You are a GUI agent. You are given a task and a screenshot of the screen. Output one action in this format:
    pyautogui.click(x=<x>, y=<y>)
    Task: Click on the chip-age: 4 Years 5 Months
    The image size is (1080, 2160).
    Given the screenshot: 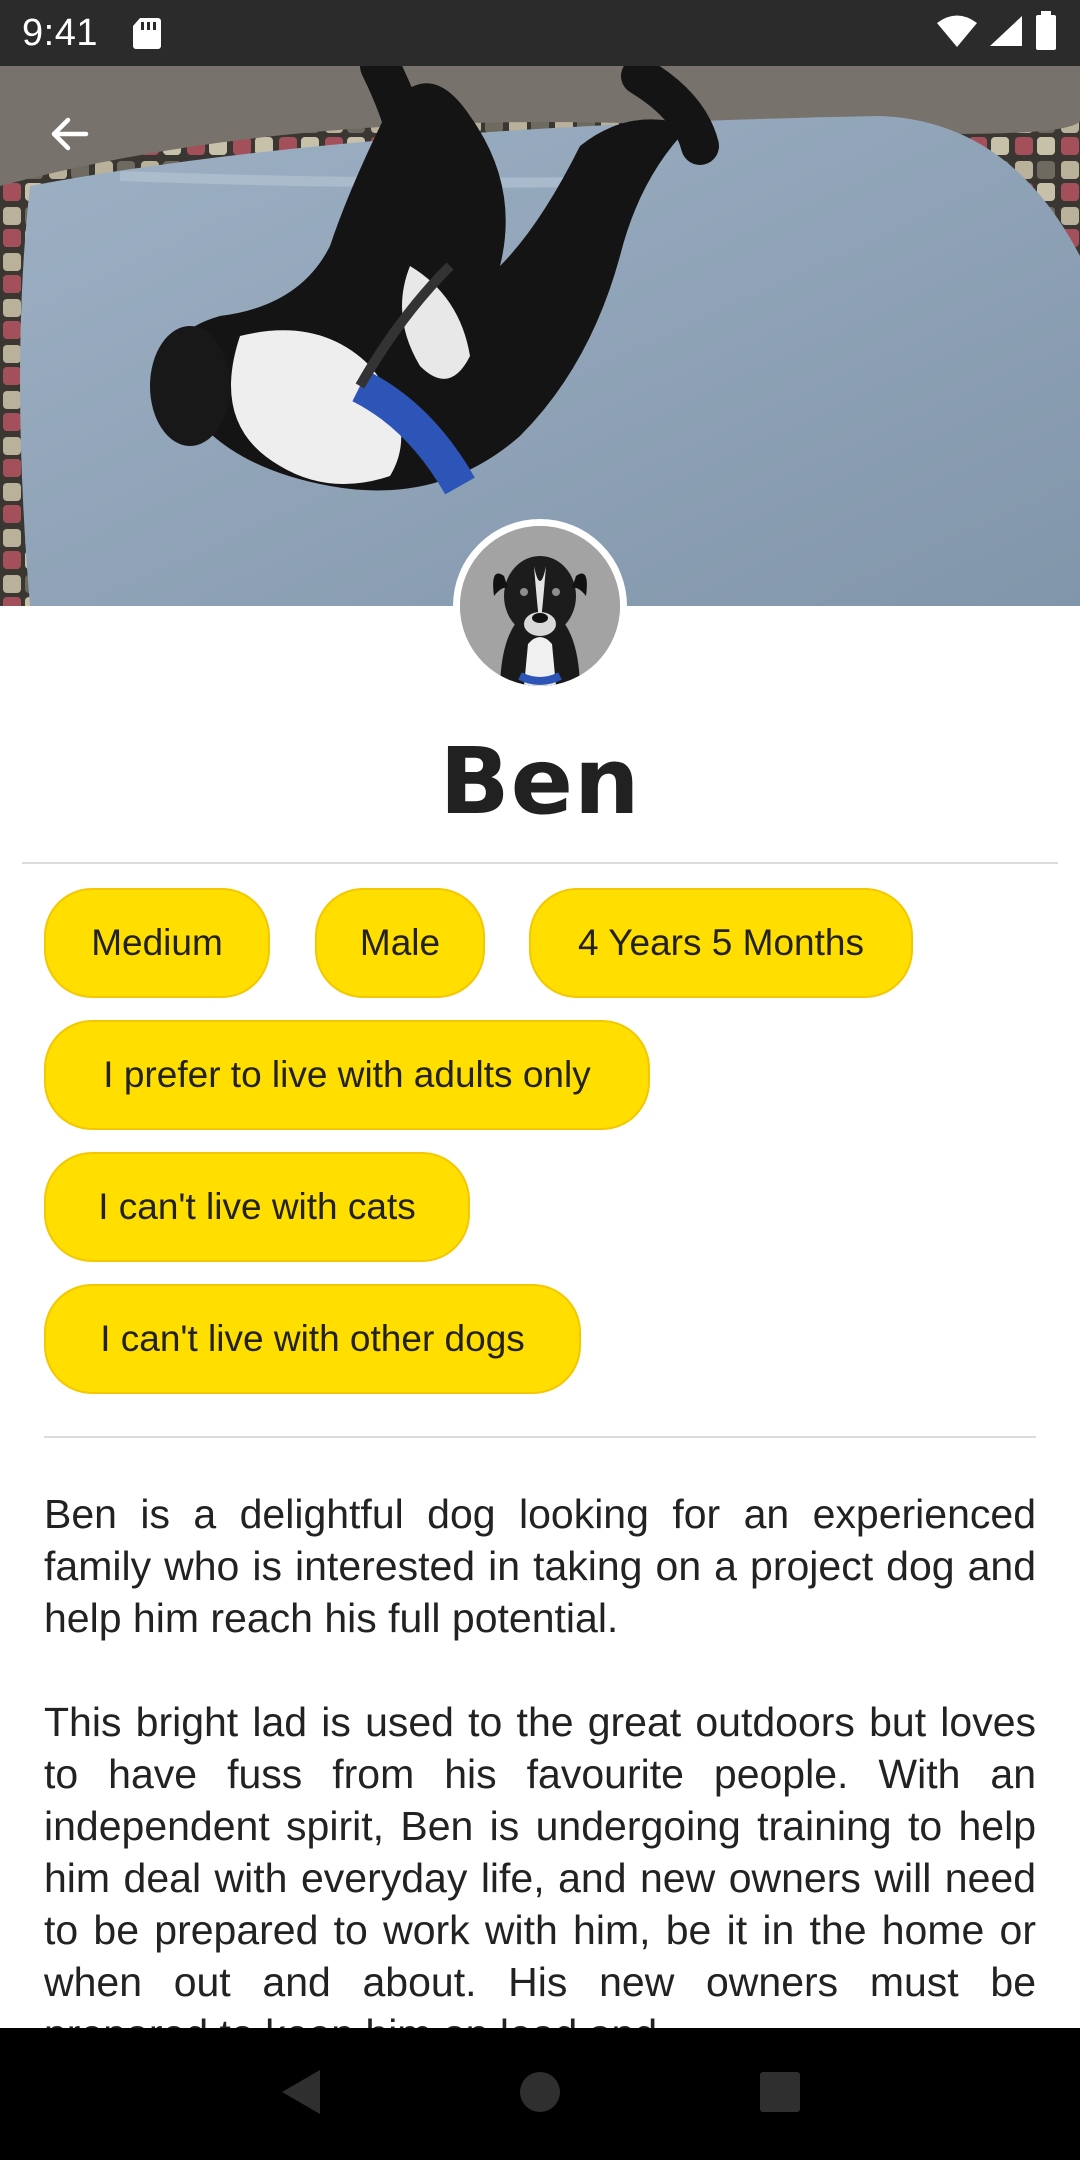 What is the action you would take?
    pyautogui.click(x=721, y=943)
    